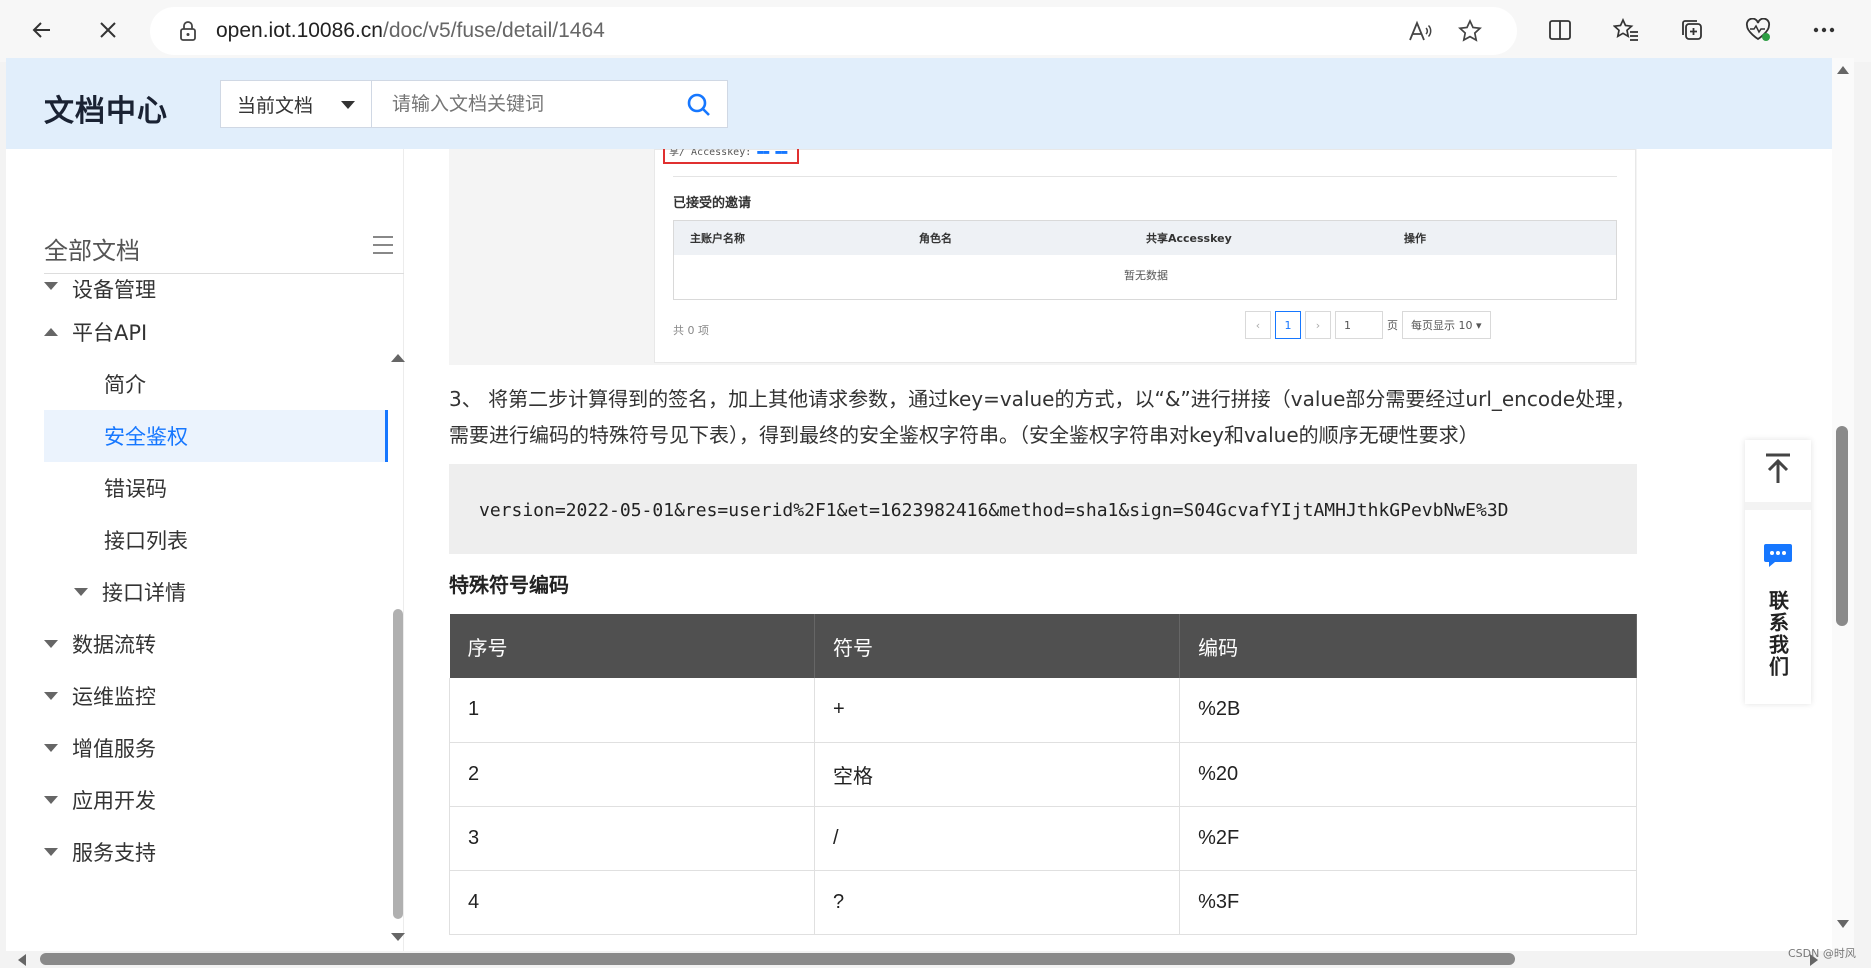 The height and width of the screenshot is (968, 1871). What do you see at coordinates (216, 540) in the screenshot?
I see `sidebar-item-api-list: 接口列表` at bounding box center [216, 540].